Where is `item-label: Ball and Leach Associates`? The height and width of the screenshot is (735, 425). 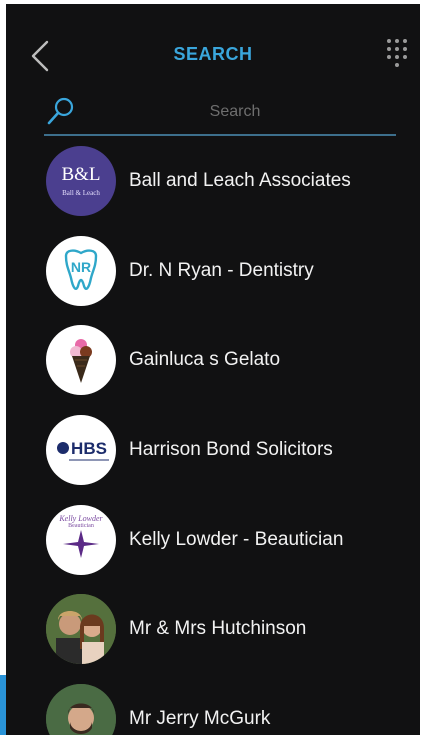
item-label: Ball and Leach Associates is located at coordinates (240, 180).